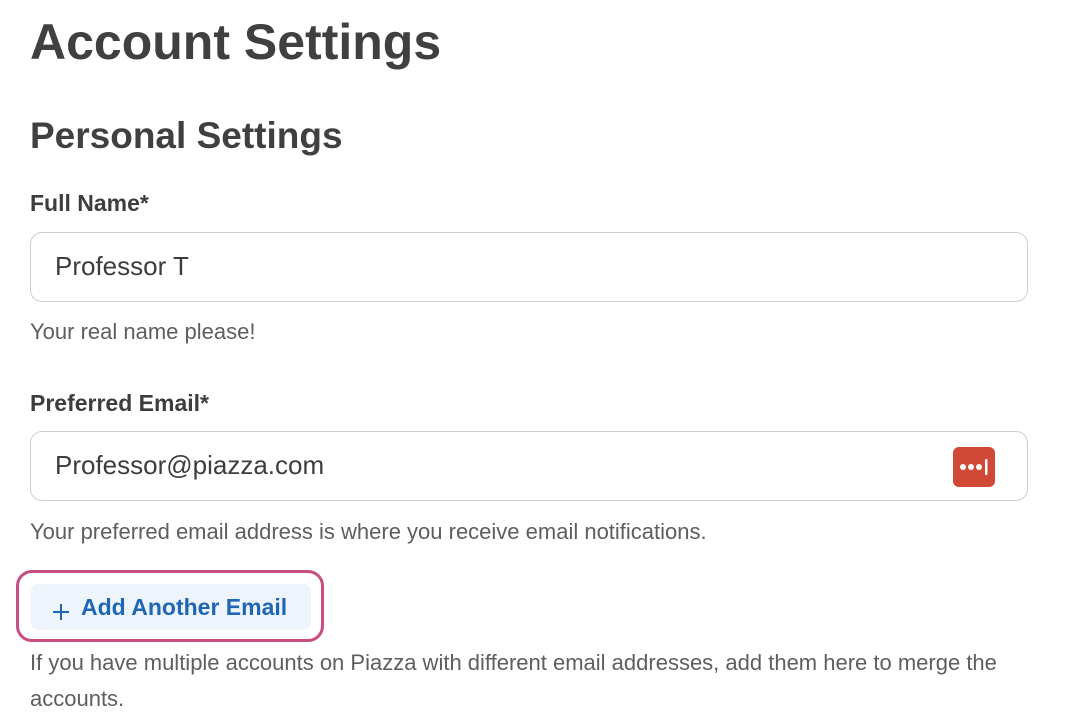 The image size is (1068, 728). What do you see at coordinates (61, 609) in the screenshot?
I see `plus-icon` at bounding box center [61, 609].